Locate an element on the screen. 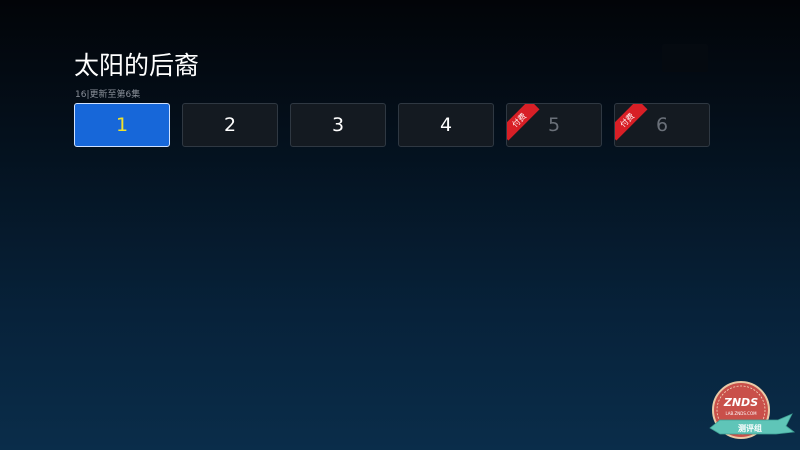 Image resolution: width=800 pixels, height=450 pixels. episode-button-3: 3 is located at coordinates (338, 125).